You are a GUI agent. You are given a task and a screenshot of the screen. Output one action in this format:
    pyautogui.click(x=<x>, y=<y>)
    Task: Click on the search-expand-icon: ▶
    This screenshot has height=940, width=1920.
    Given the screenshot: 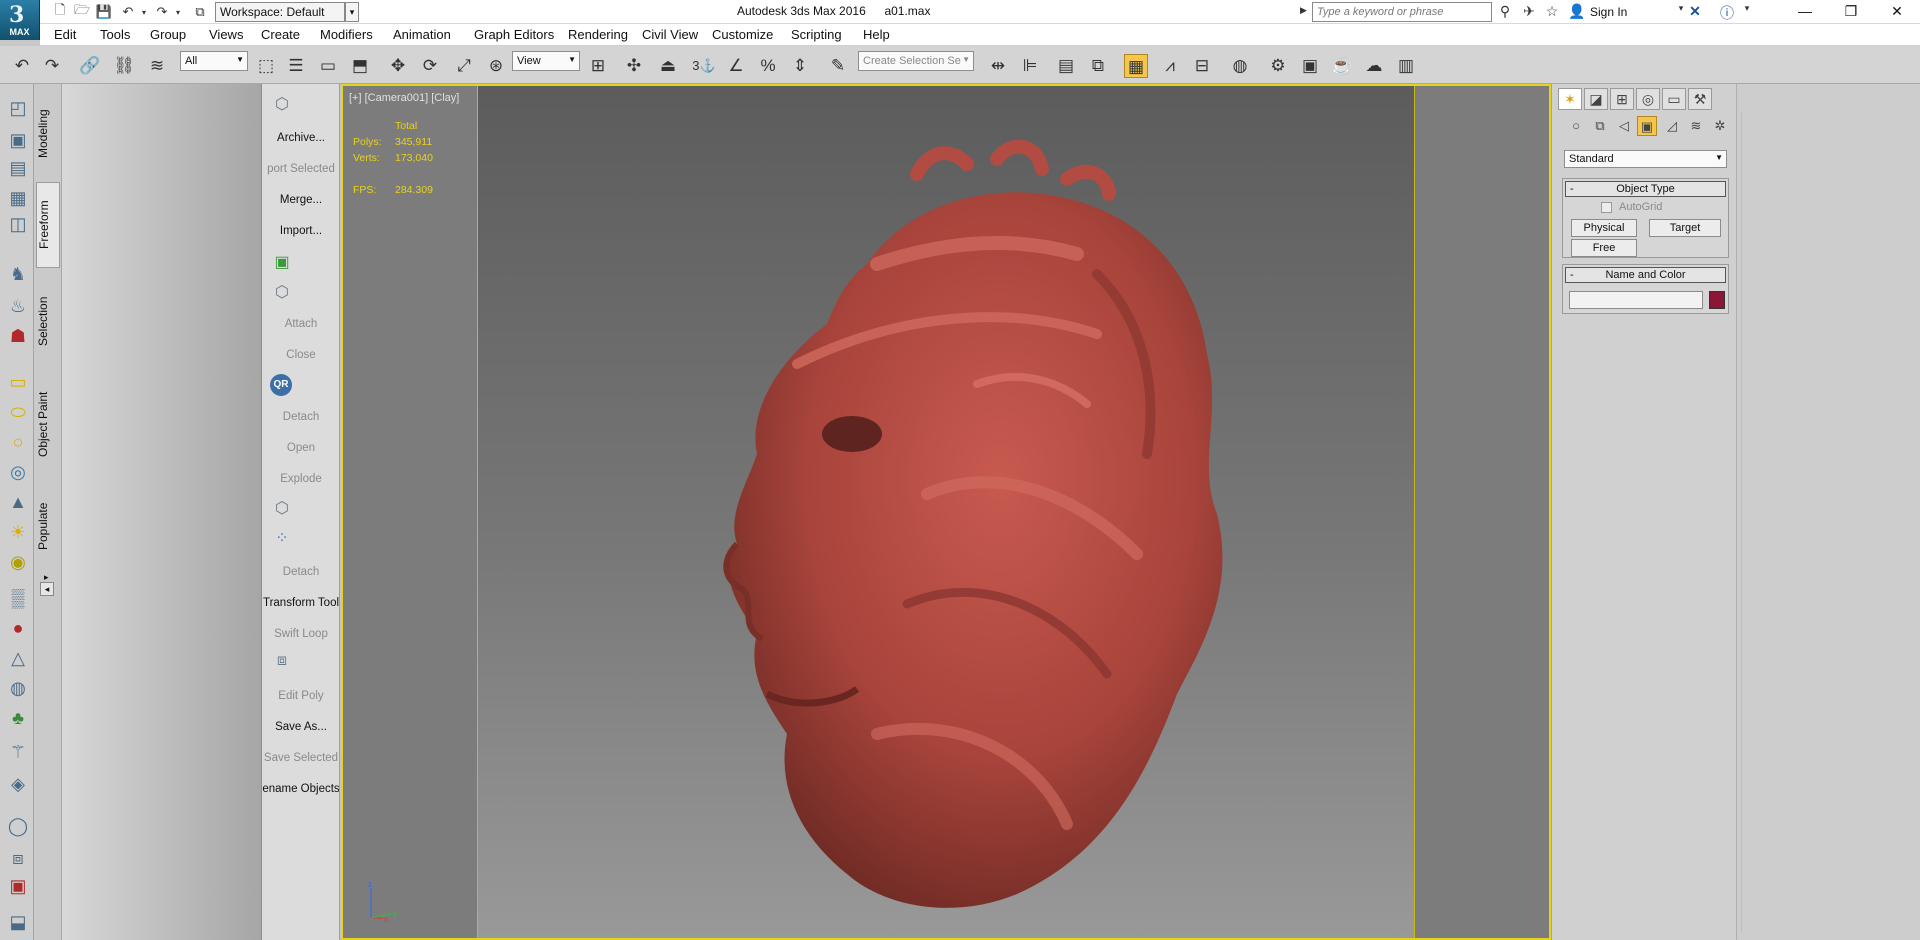 What is the action you would take?
    pyautogui.click(x=1303, y=10)
    